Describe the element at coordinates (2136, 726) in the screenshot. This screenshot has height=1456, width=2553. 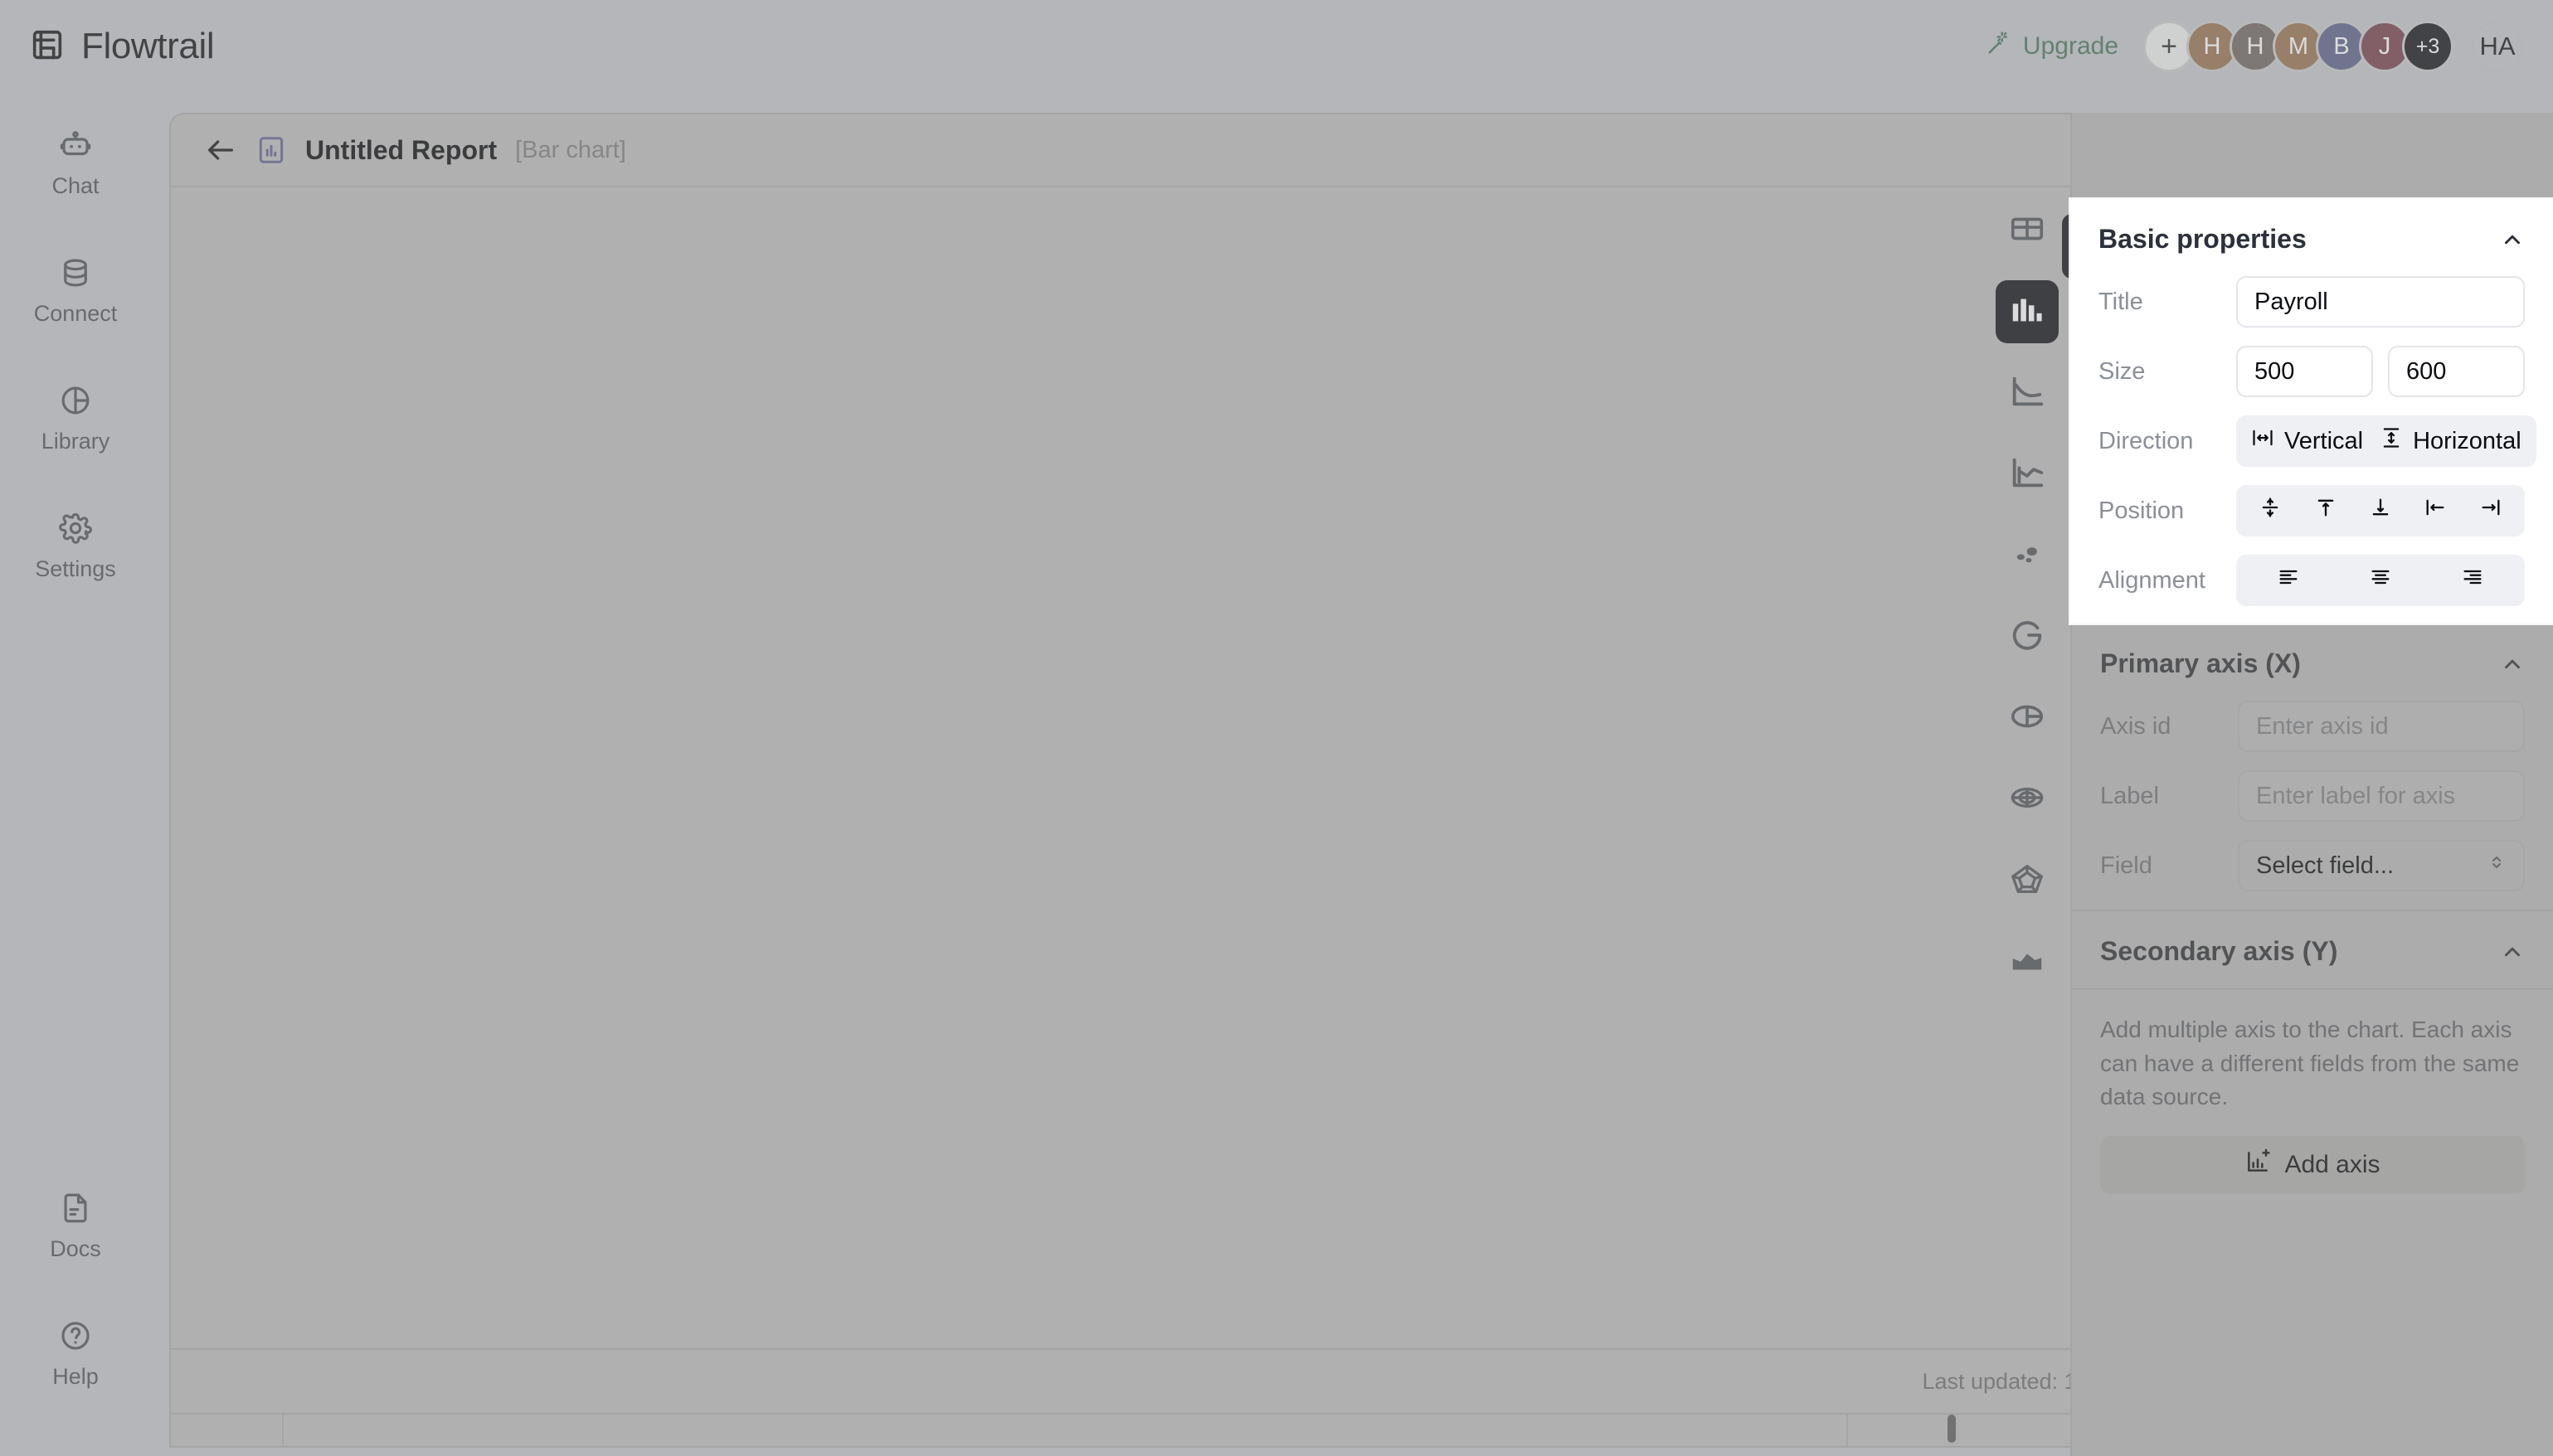
I see `axis-id-label: Axis id` at that location.